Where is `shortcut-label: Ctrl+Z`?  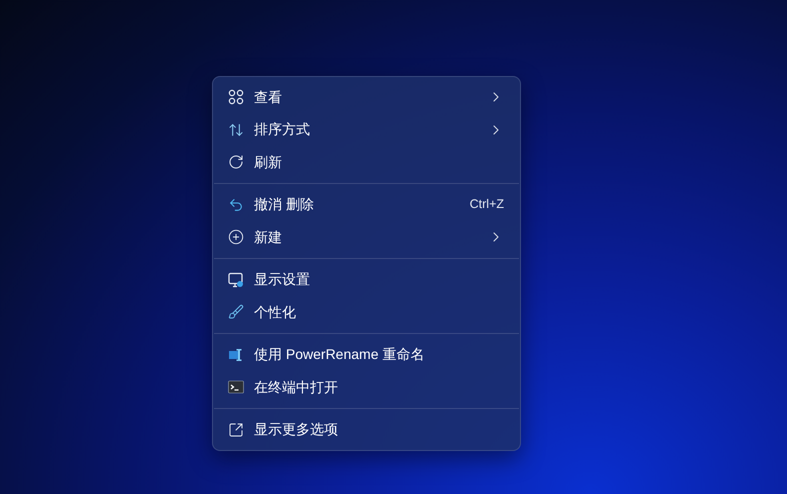
shortcut-label: Ctrl+Z is located at coordinates (487, 205).